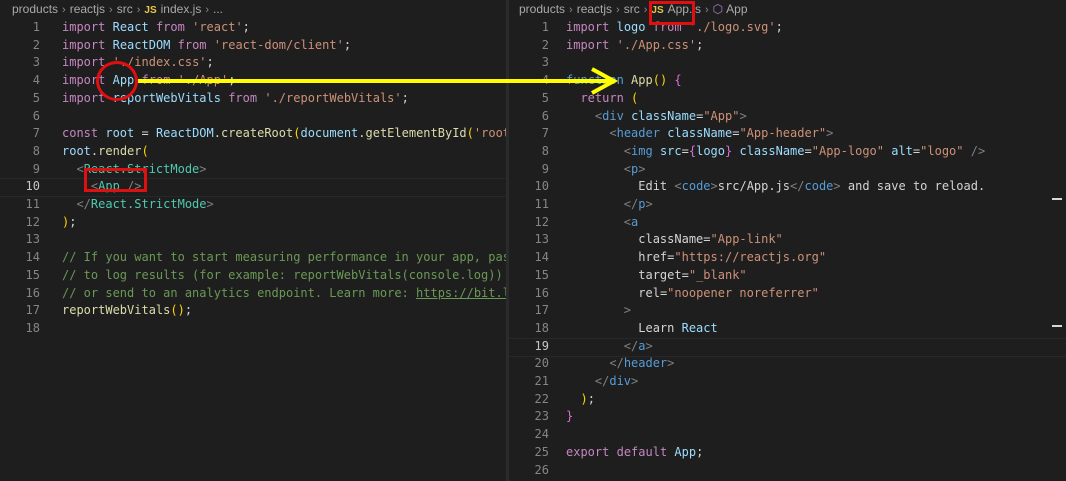 The height and width of the screenshot is (481, 1066). I want to click on code-text: return (, so click(609, 97).